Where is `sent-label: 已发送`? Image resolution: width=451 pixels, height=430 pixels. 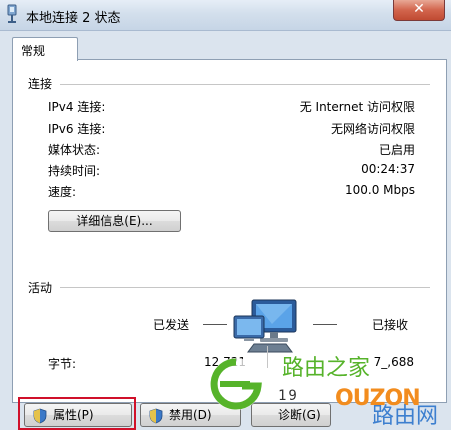 sent-label: 已发送 is located at coordinates (171, 325).